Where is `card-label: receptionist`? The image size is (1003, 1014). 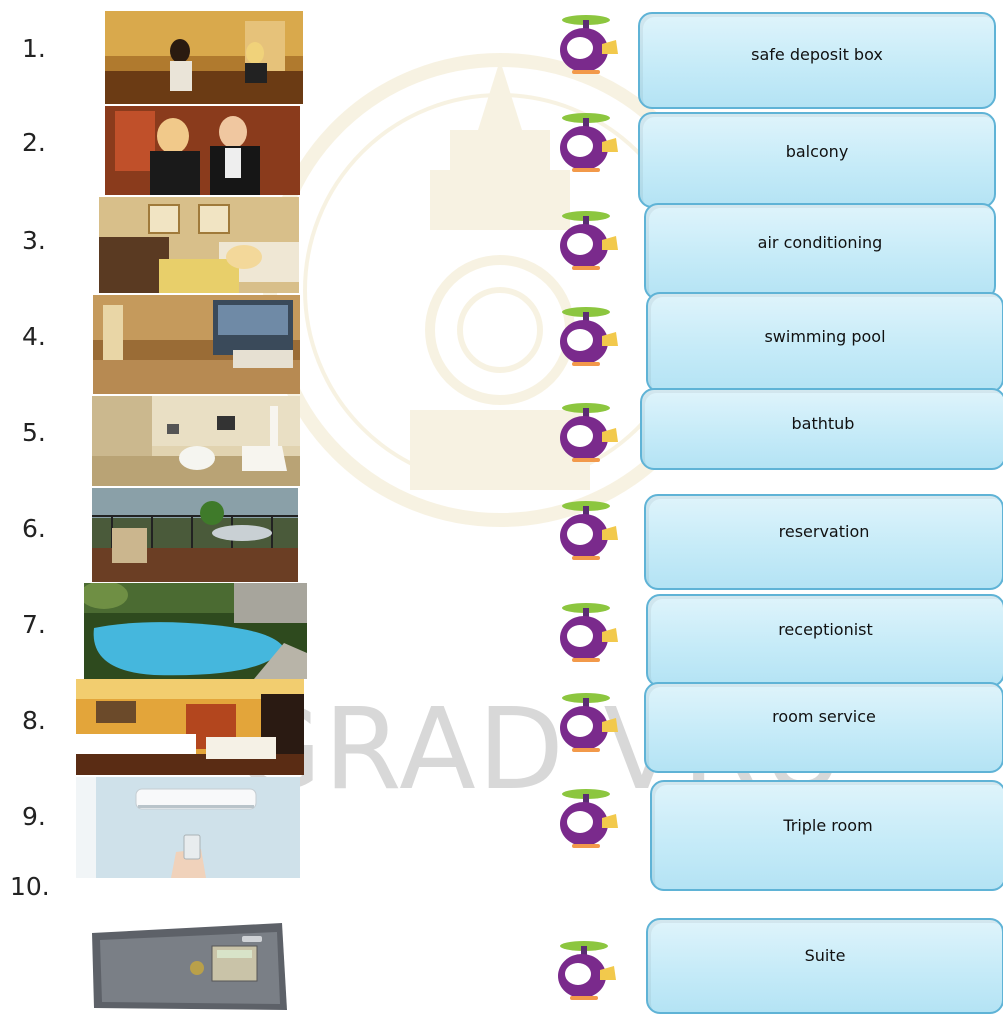
card-label: receptionist is located at coordinates (825, 629).